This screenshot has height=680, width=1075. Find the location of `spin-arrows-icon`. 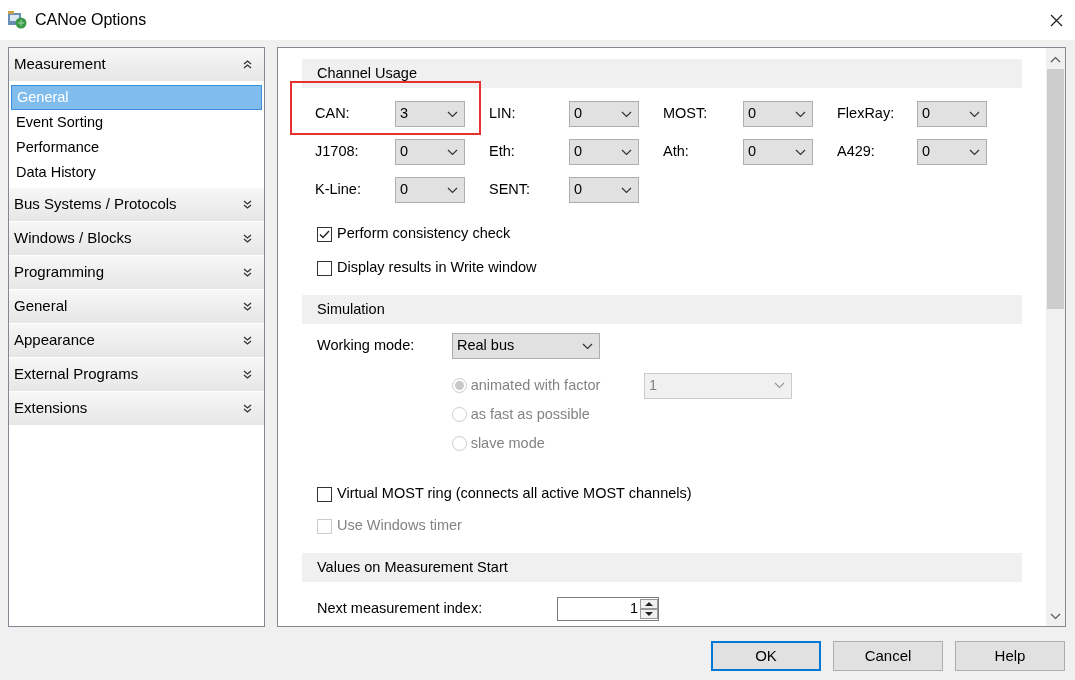

spin-arrows-icon is located at coordinates (649, 609).